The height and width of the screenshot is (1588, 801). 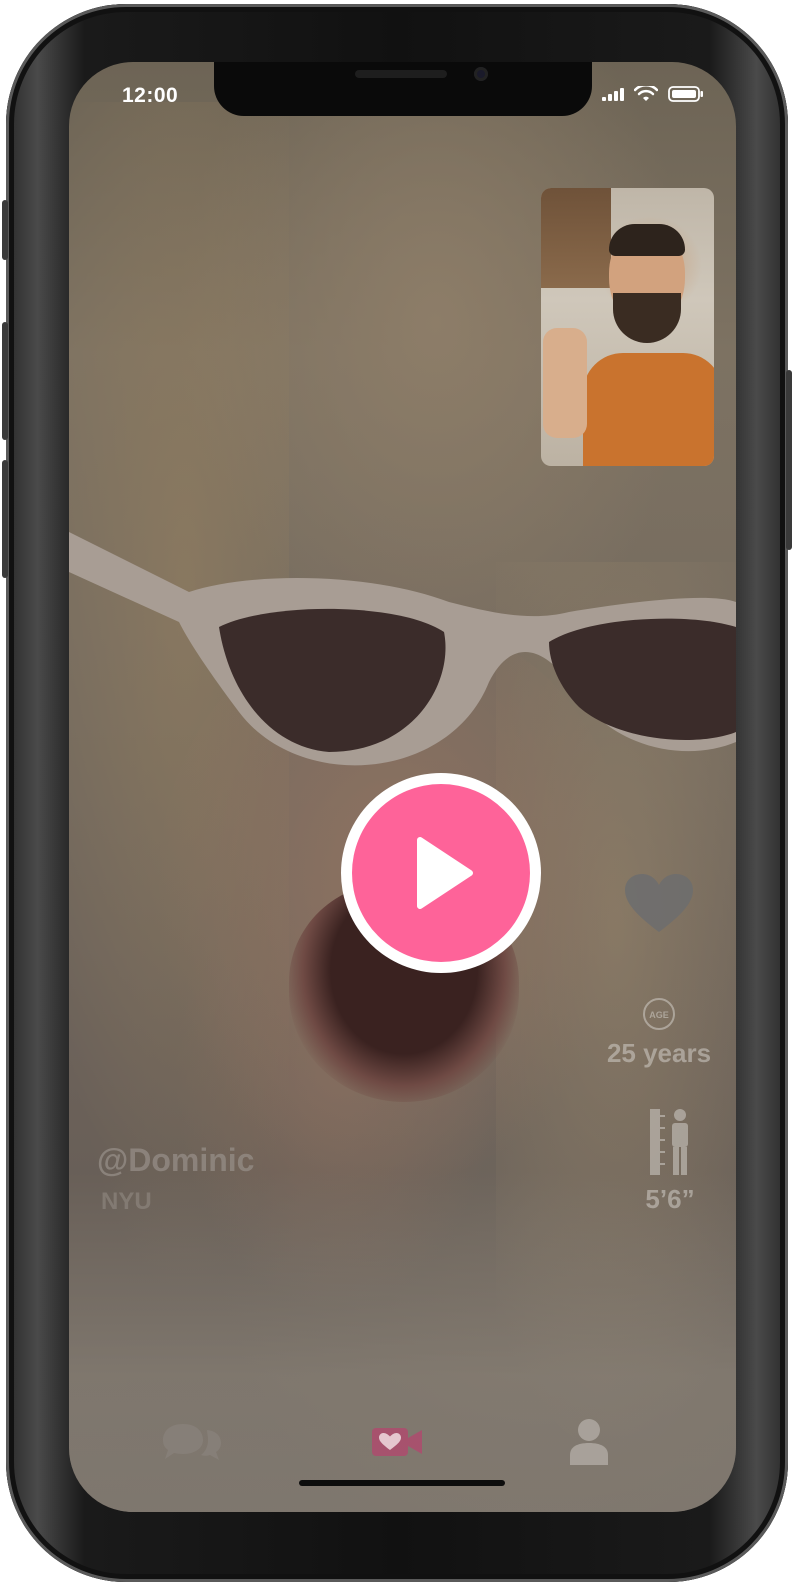 I want to click on battery-icon, so click(x=685, y=94).